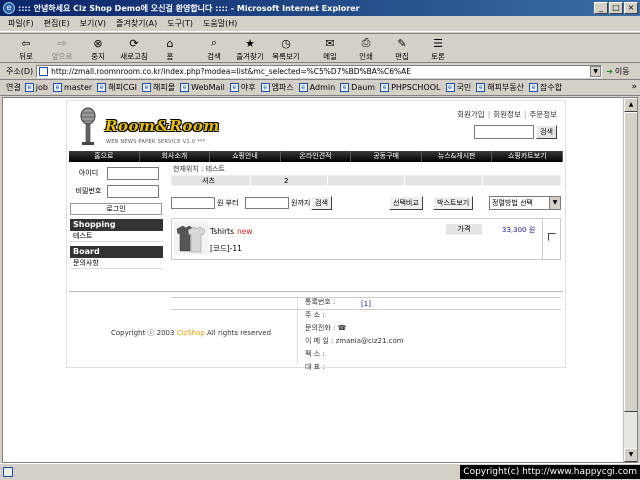 The height and width of the screenshot is (480, 640). Describe the element at coordinates (117, 87) in the screenshot. I see `link-happycgi: e 해피CGI` at that location.